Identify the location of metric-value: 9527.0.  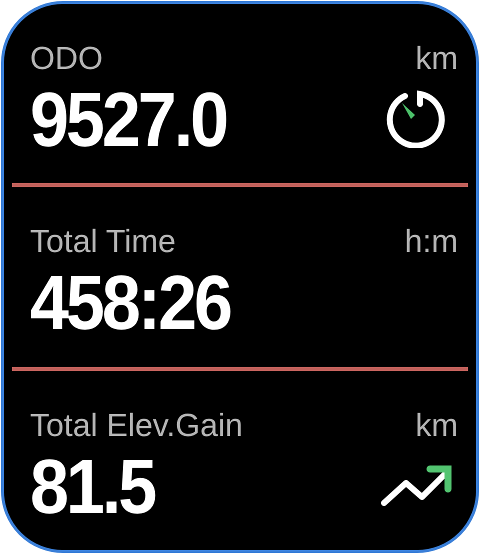
(128, 119).